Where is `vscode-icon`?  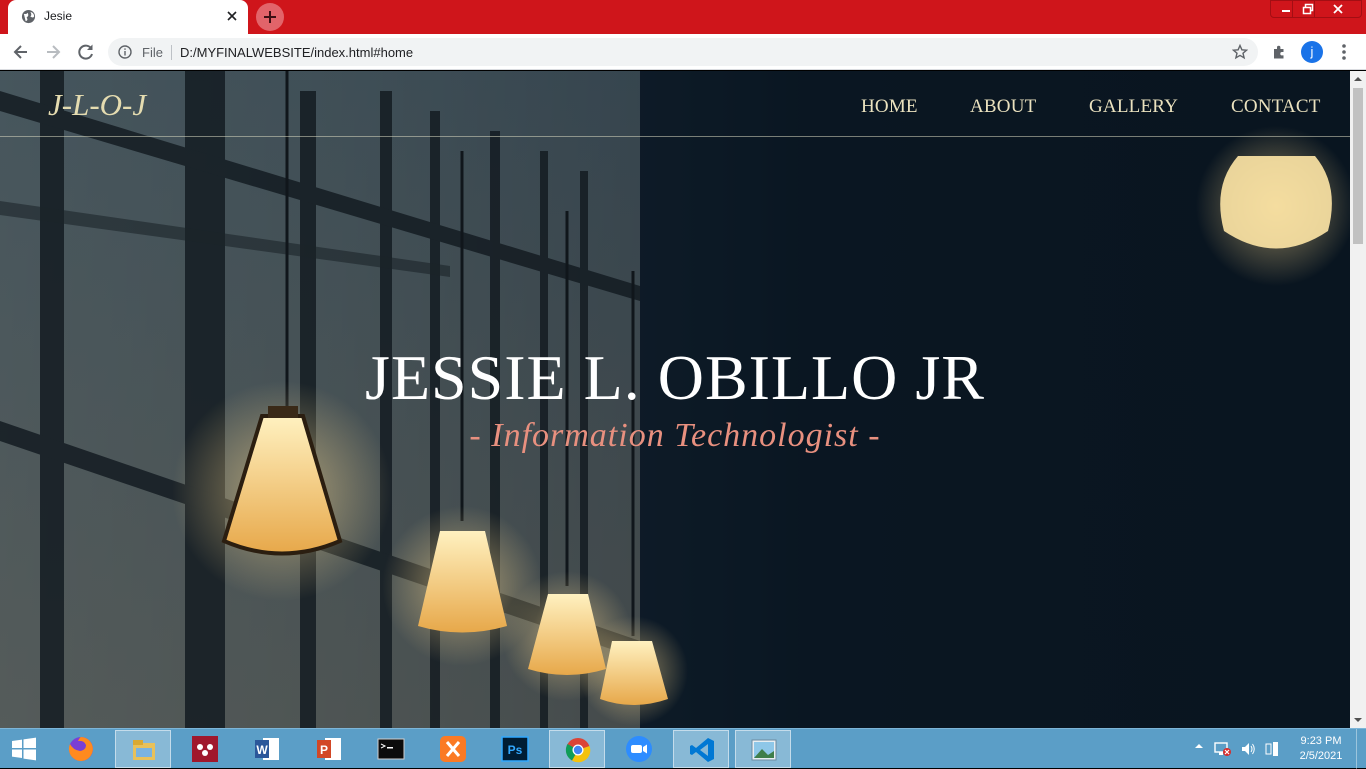 vscode-icon is located at coordinates (702, 750).